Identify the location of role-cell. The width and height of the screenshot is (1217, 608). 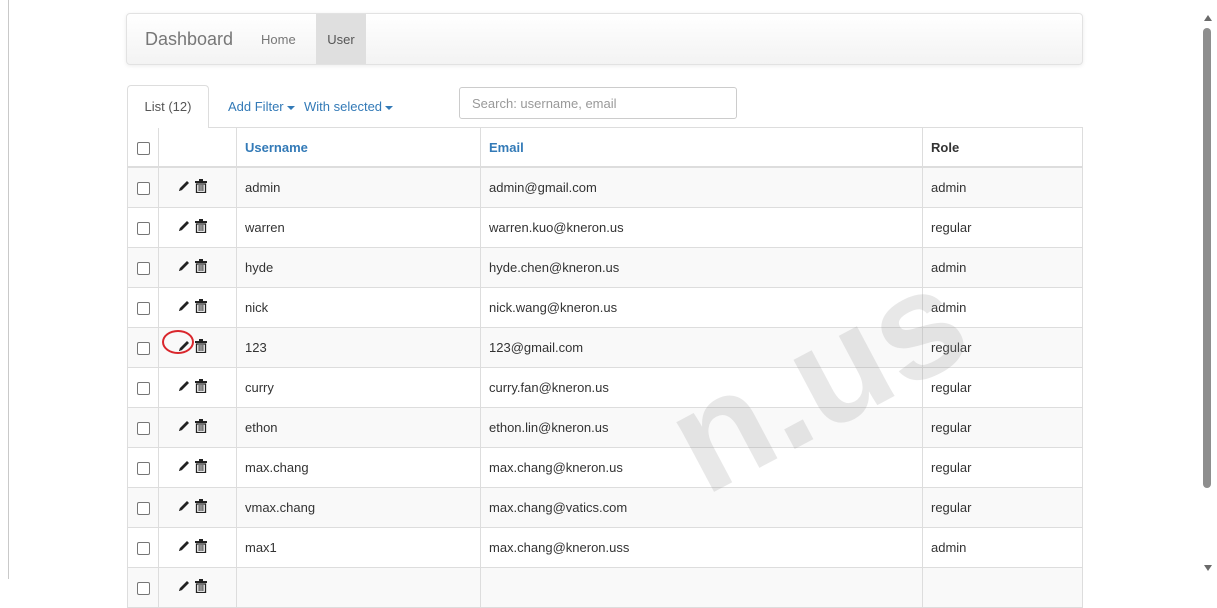
(1002, 587).